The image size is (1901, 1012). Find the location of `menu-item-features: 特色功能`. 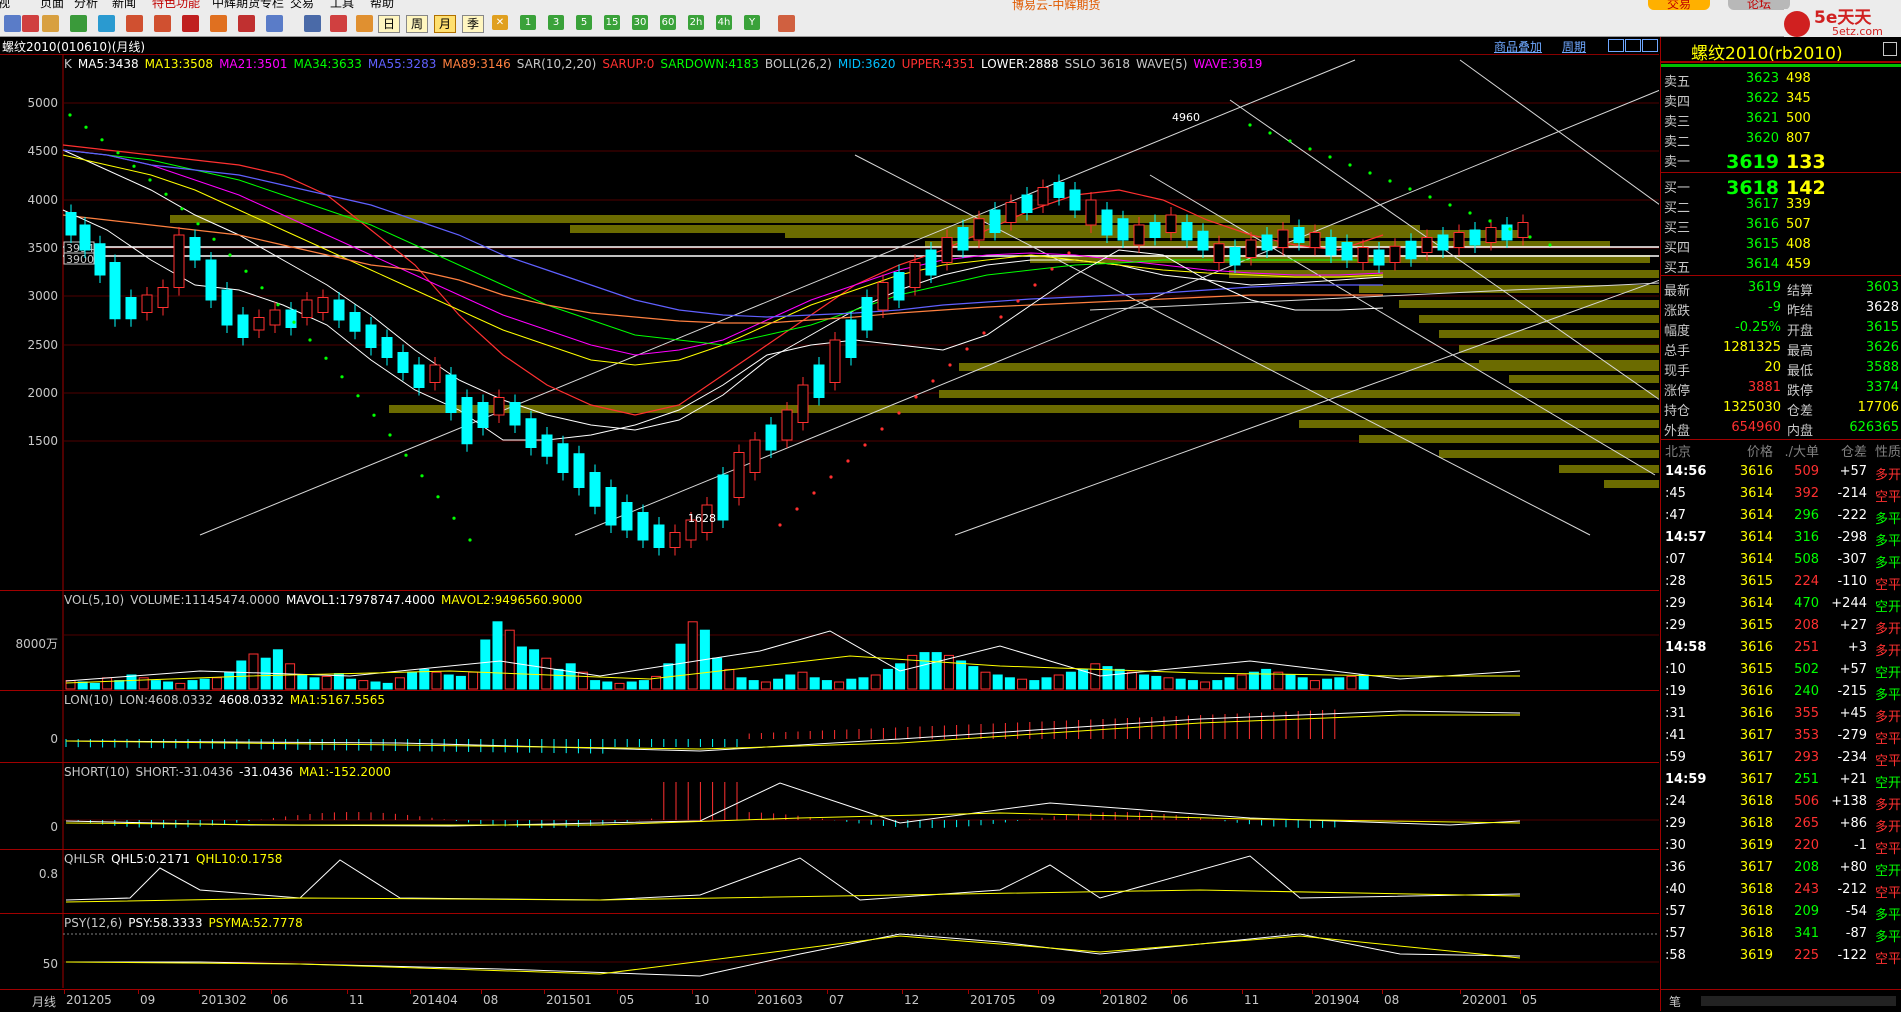

menu-item-features: 特色功能 is located at coordinates (176, 5).